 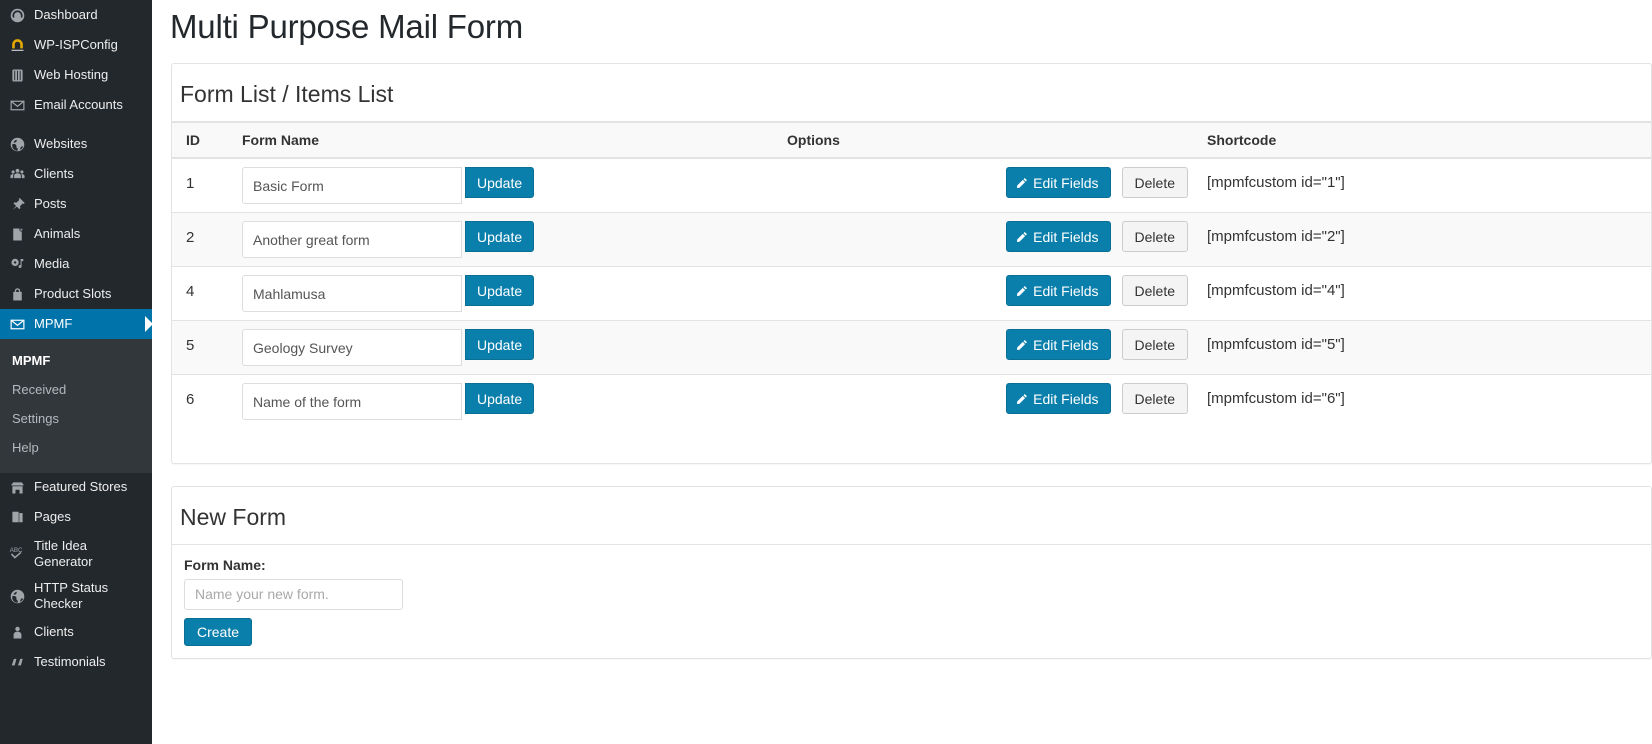 I want to click on shortcode-text: [mpmfcustom id="4"], so click(x=1276, y=290).